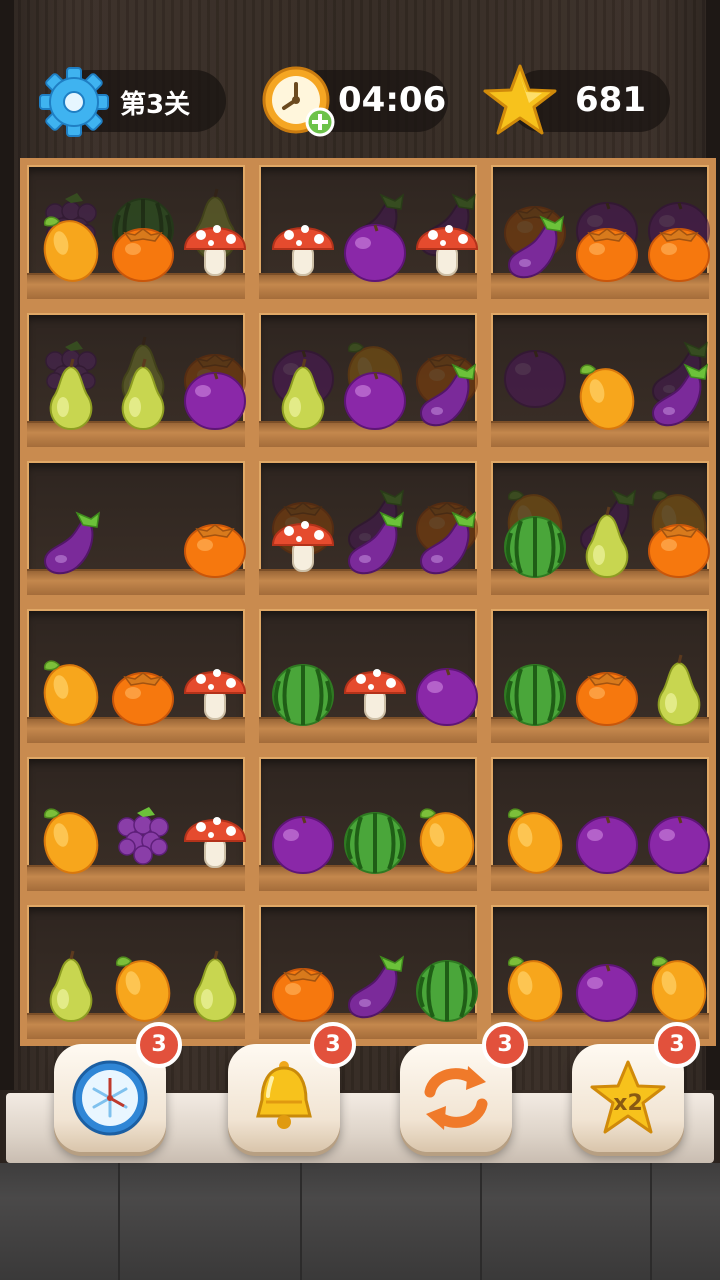 The image size is (720, 1280). I want to click on grape-icon, so click(143, 837).